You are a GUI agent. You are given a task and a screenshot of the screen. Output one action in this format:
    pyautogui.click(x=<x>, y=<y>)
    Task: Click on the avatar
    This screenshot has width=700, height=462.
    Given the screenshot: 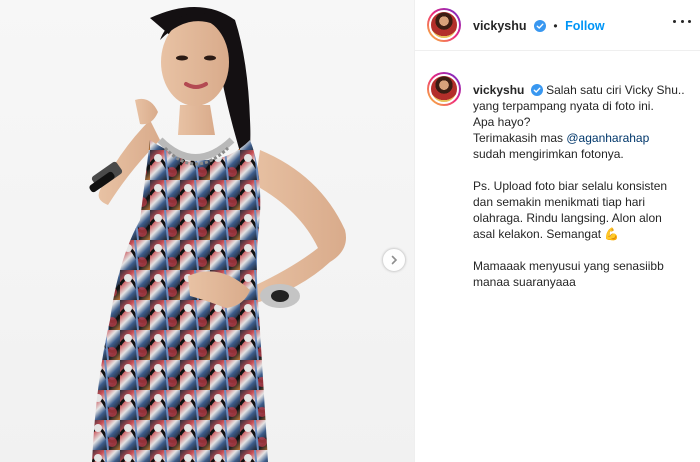 What is the action you would take?
    pyautogui.click(x=444, y=25)
    